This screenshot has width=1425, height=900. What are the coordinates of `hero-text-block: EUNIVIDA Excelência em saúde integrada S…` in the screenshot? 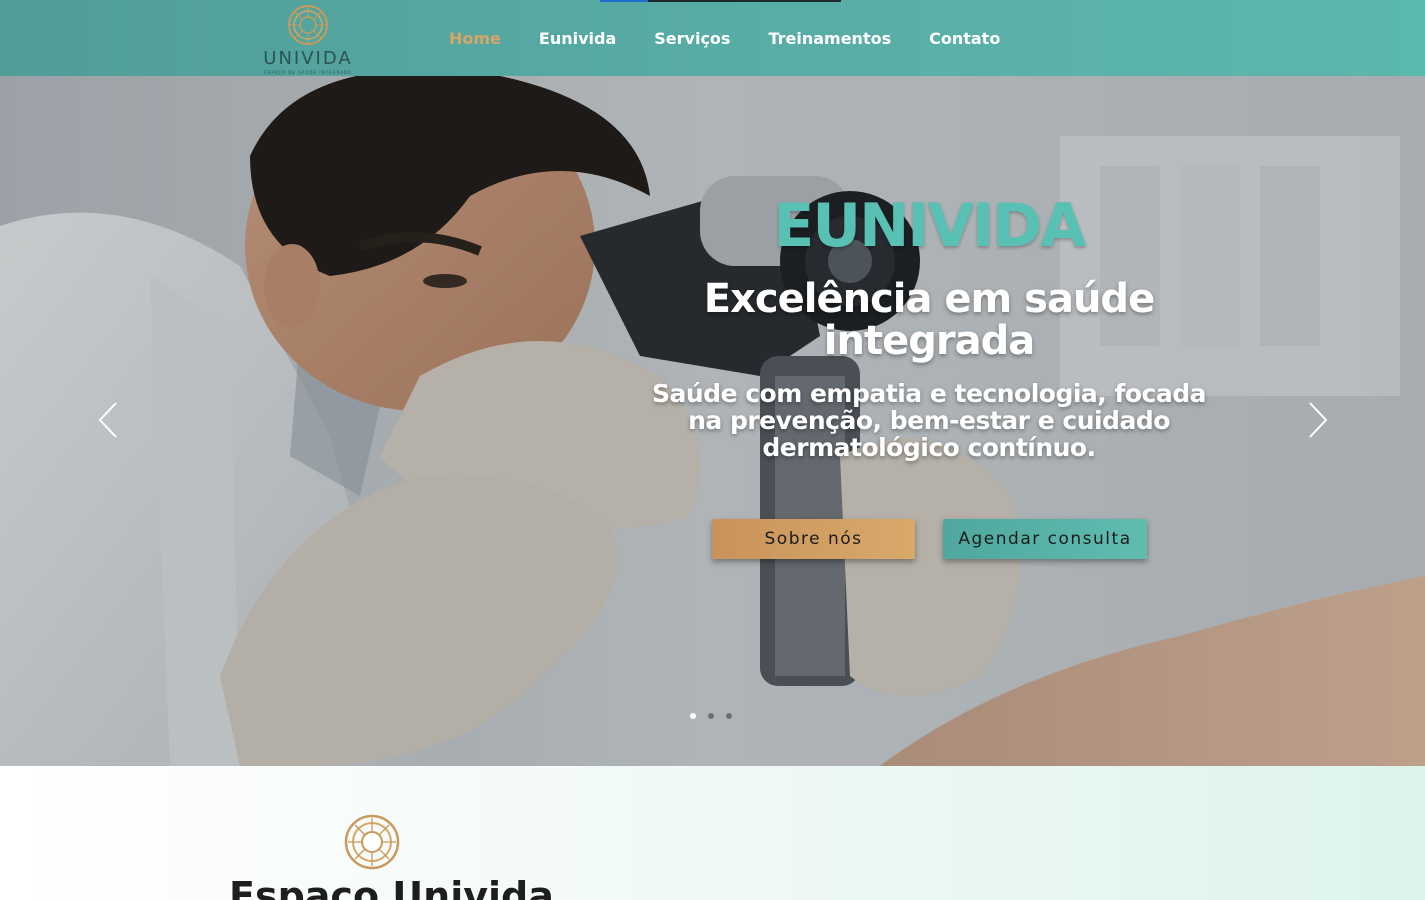 It's located at (929, 324).